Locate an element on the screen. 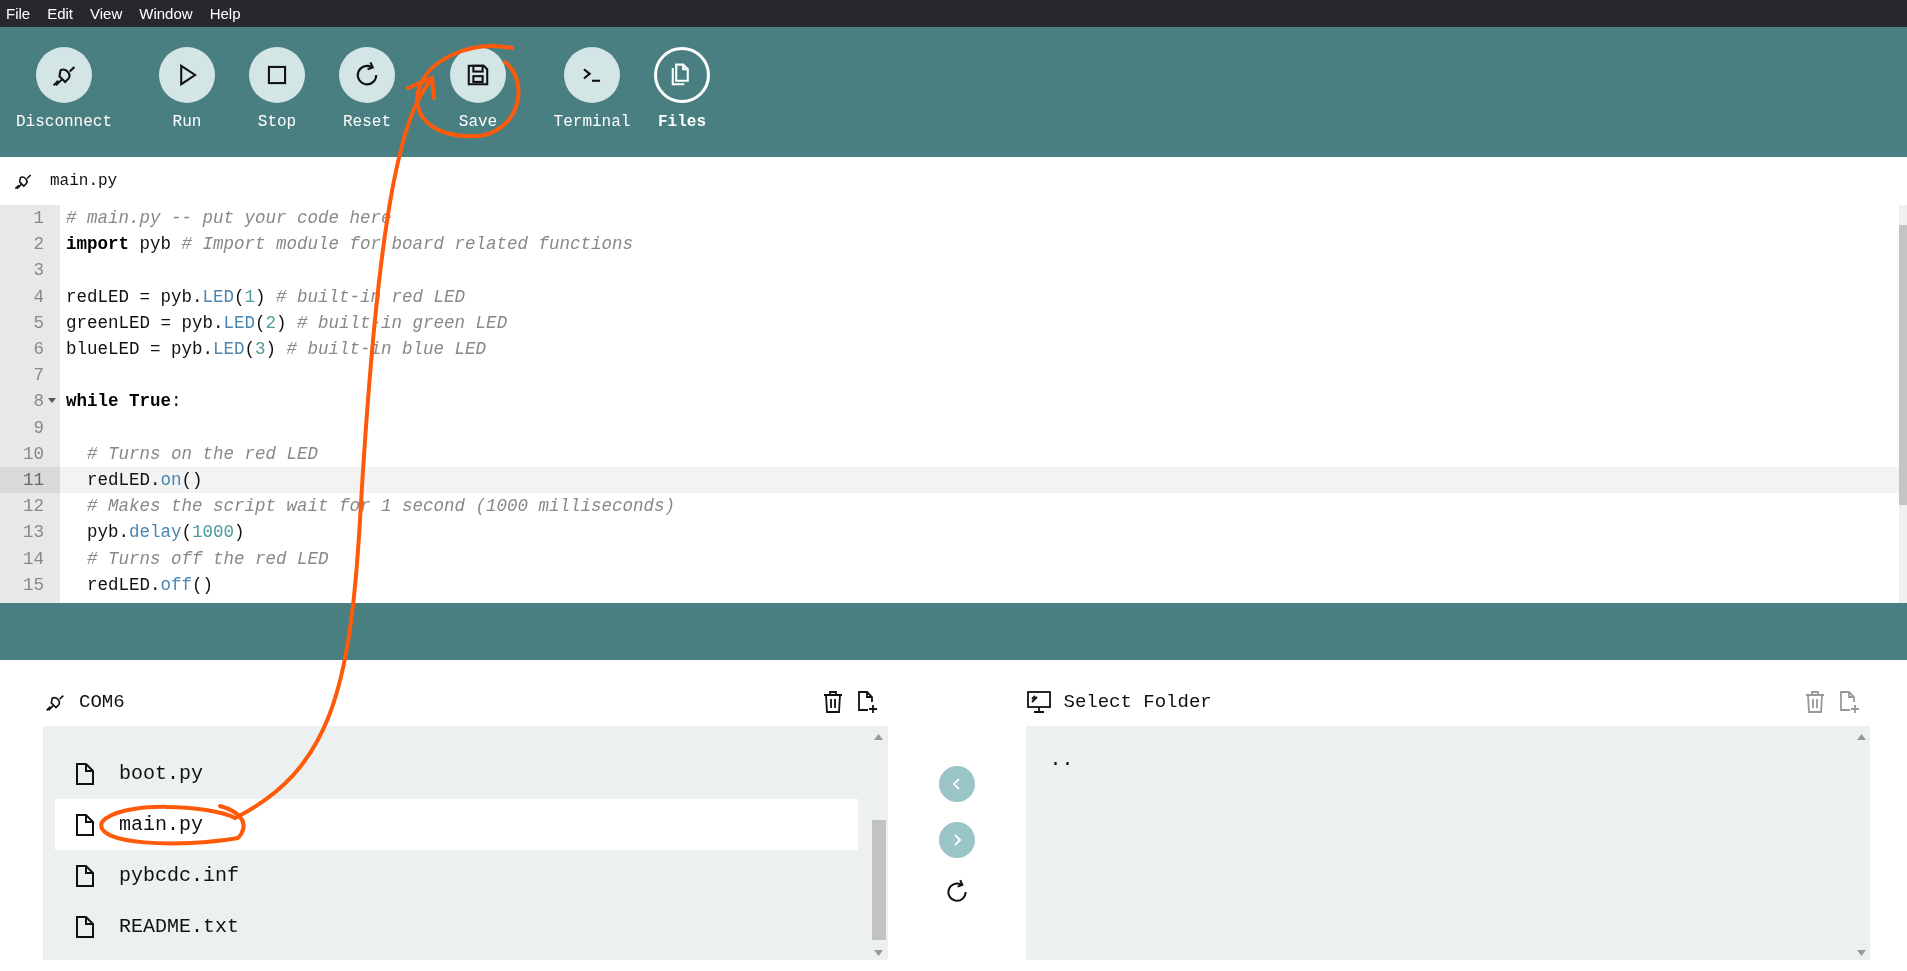  monitor-icon is located at coordinates (1038, 702).